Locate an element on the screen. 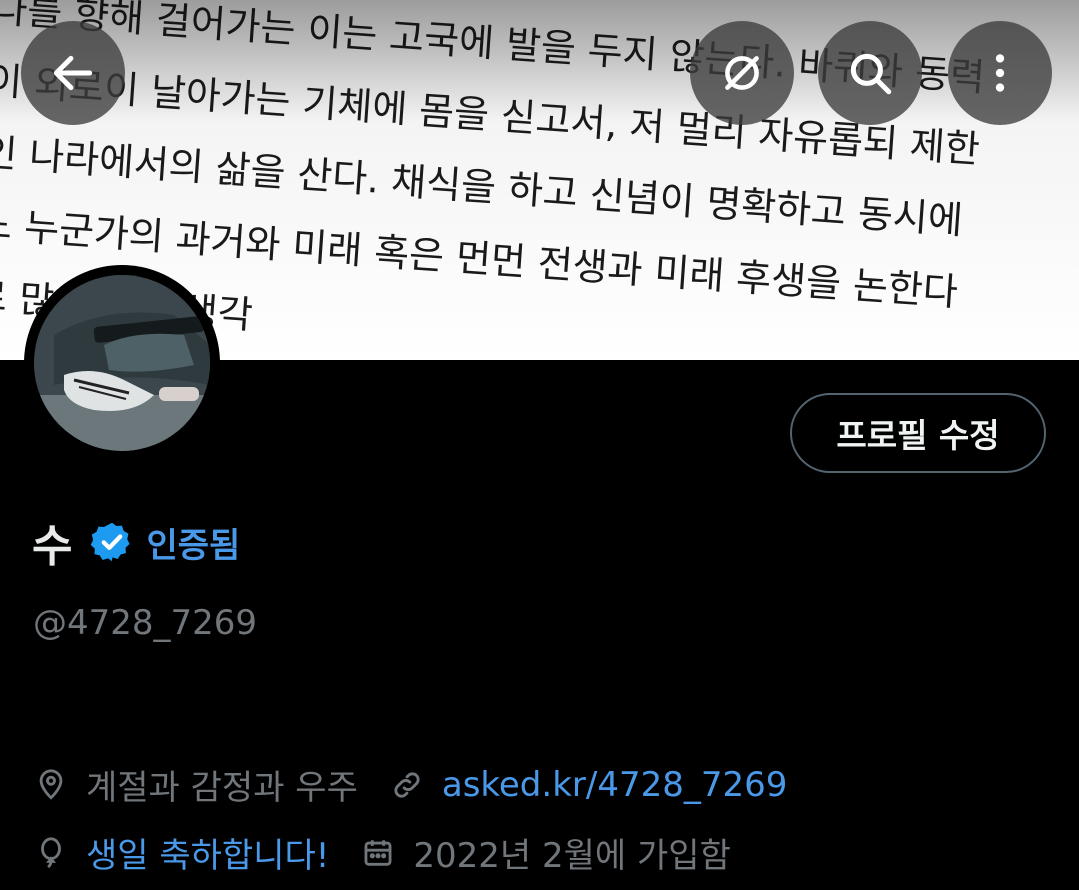 This screenshot has height=890, width=1079. edit-profile-button: 프로필 수정 is located at coordinates (918, 433).